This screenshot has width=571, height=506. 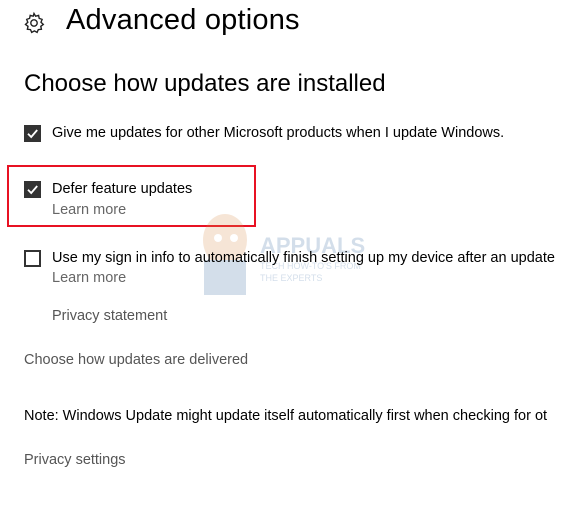 What do you see at coordinates (122, 189) in the screenshot?
I see `defer-feature-updates-label: Defer feature updates` at bounding box center [122, 189].